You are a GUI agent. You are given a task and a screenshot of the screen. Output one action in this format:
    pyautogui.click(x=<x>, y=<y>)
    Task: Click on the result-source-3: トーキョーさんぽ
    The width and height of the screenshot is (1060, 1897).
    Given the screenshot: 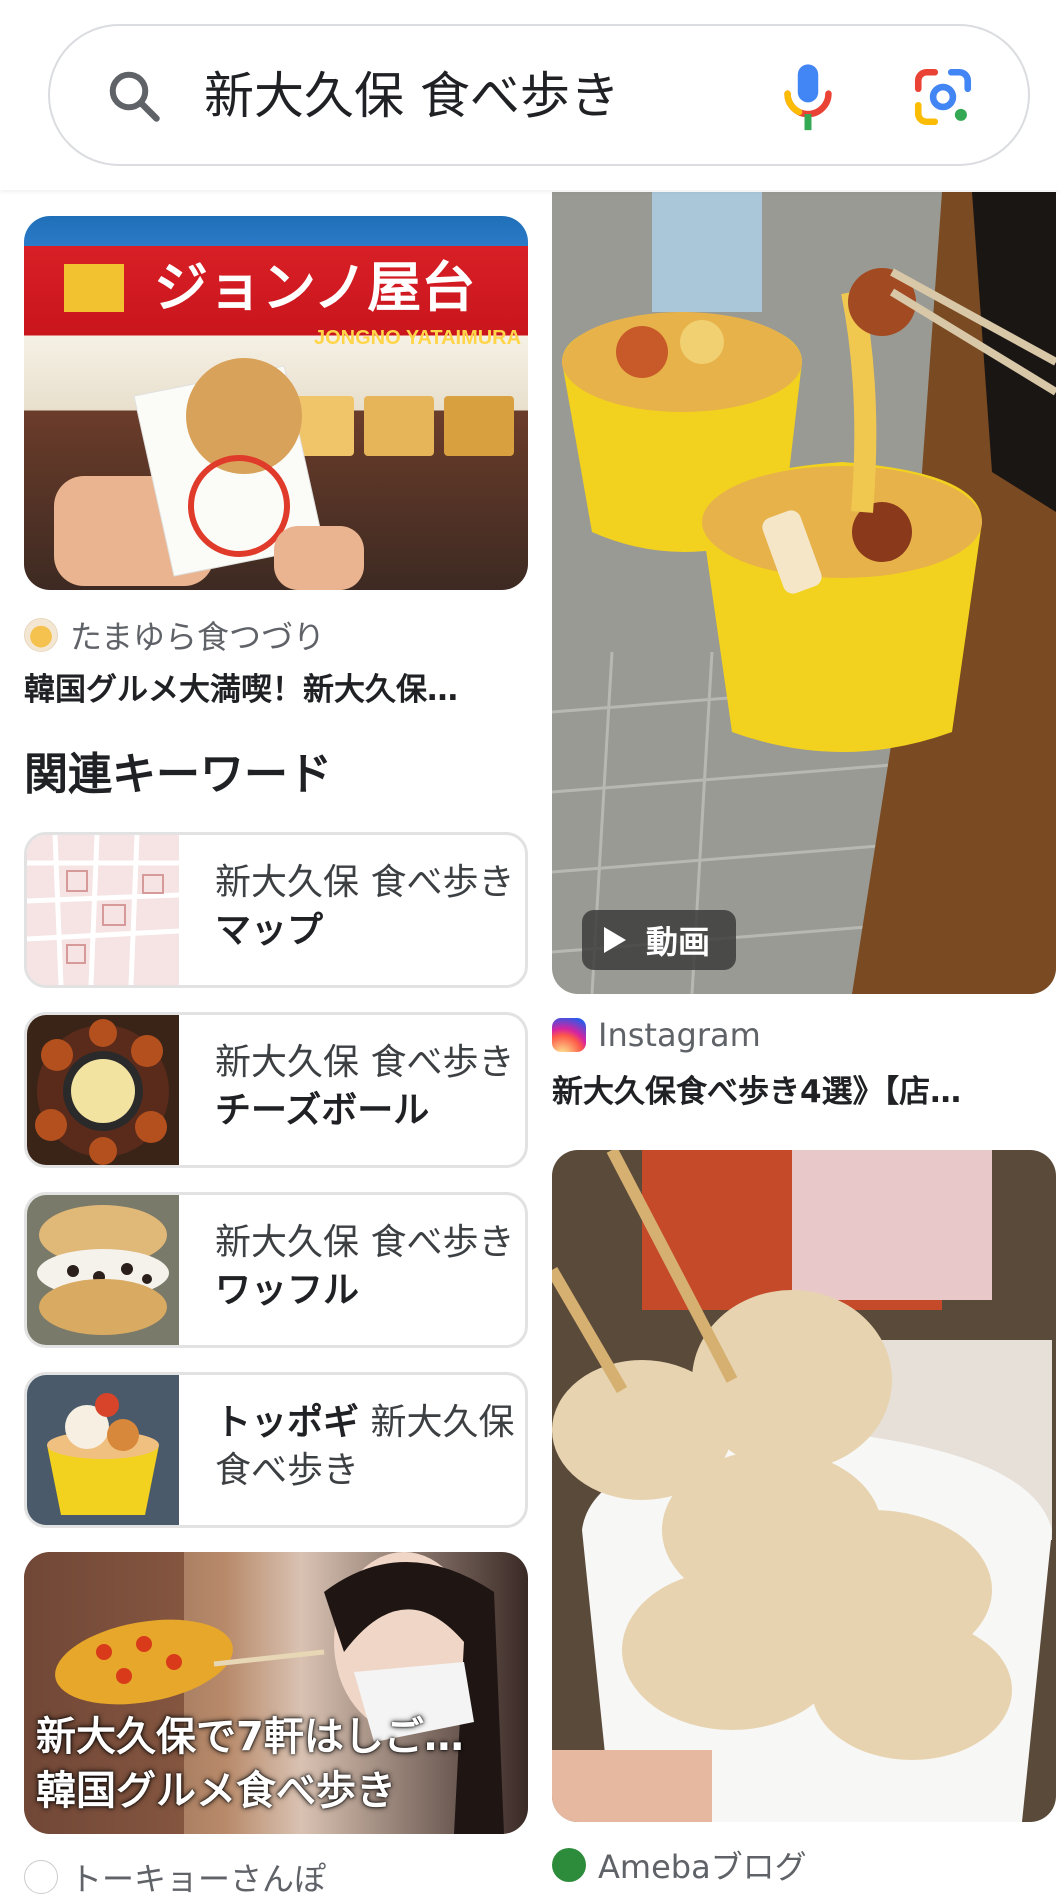 What is the action you would take?
    pyautogui.click(x=175, y=1875)
    